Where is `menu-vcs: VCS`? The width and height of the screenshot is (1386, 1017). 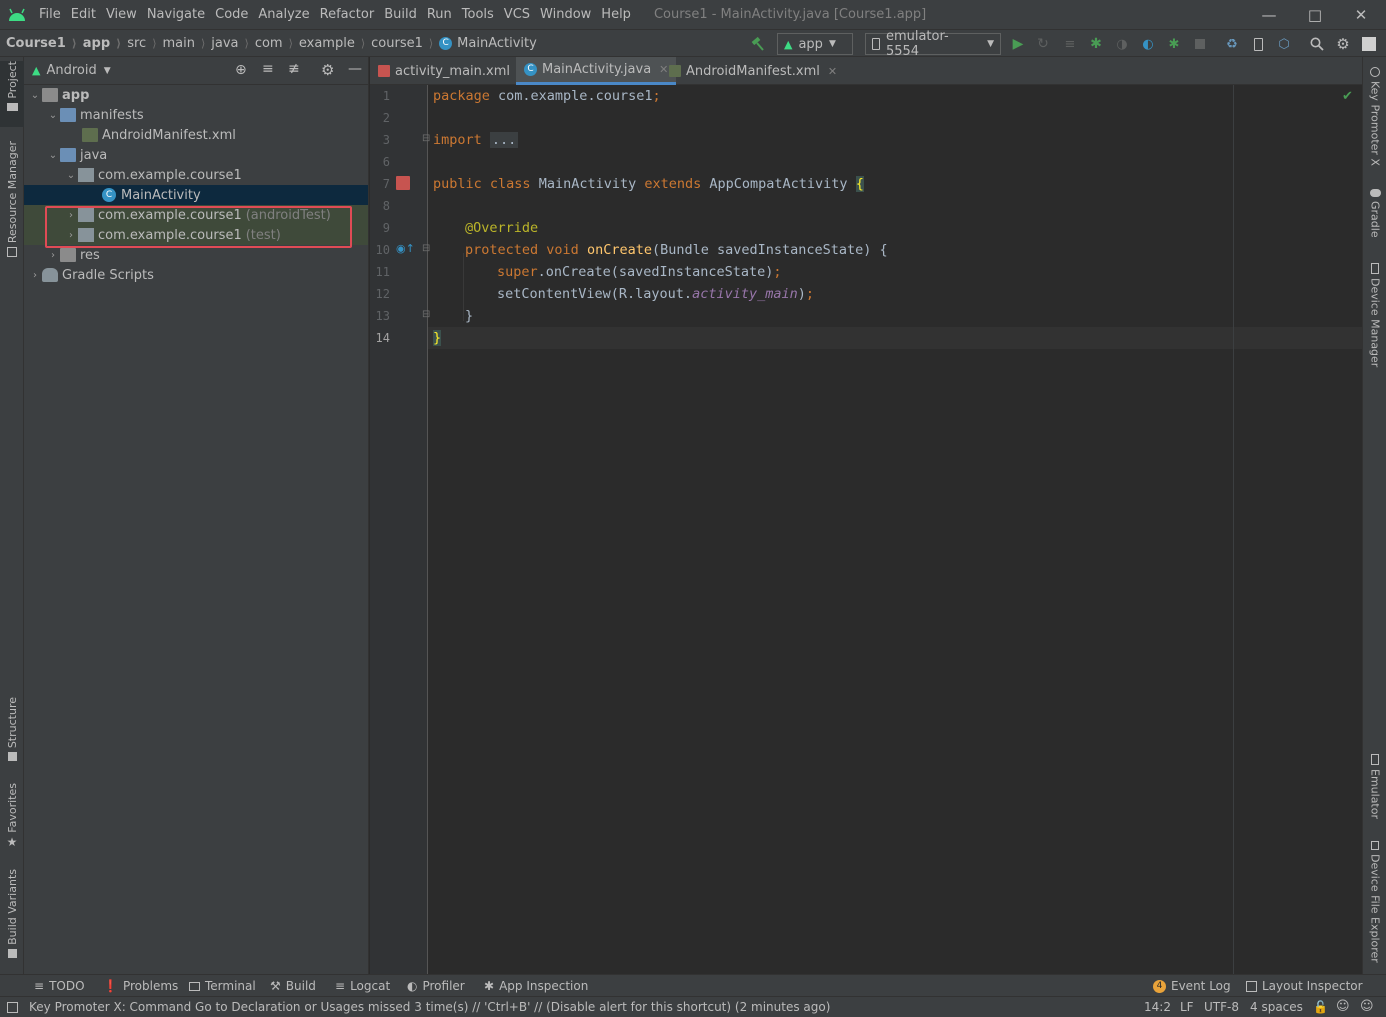
menu-vcs: VCS is located at coordinates (517, 14).